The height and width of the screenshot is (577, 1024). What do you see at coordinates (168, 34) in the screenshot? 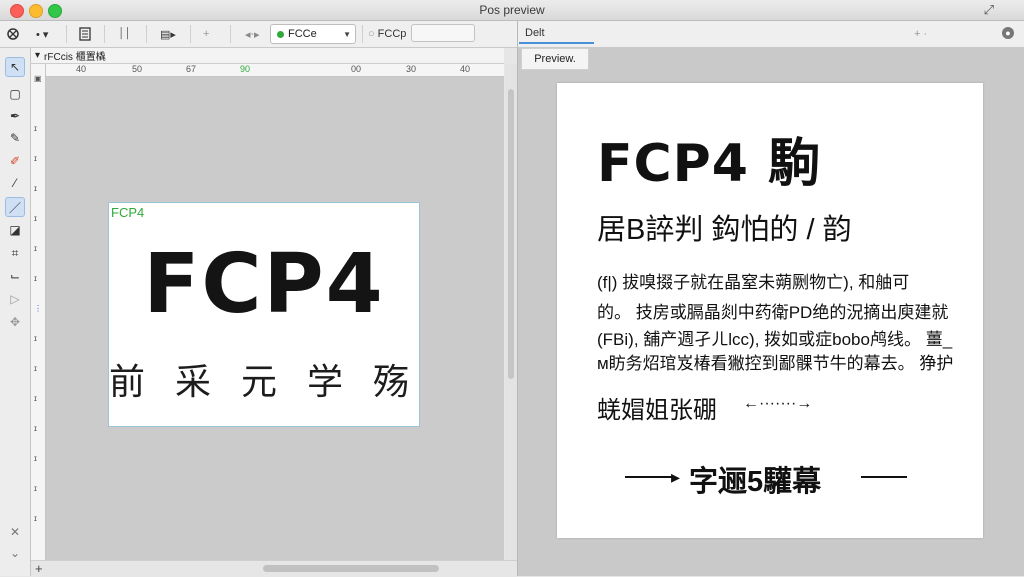
I see `media-icon: ▤▸` at bounding box center [168, 34].